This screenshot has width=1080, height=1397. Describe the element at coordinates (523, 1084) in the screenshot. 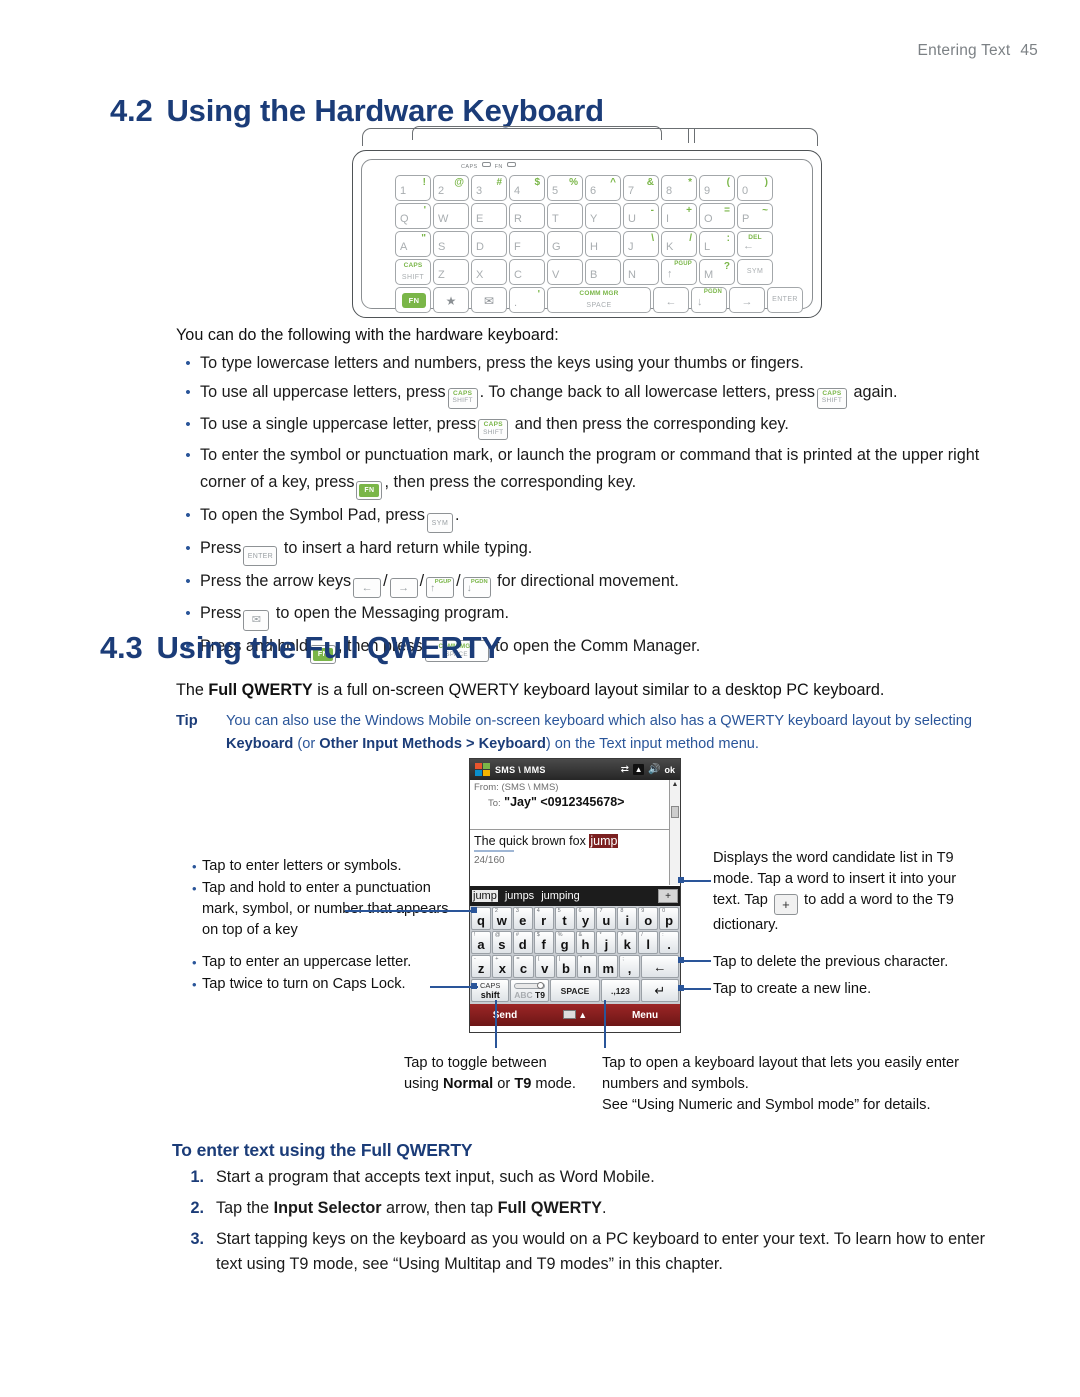

I see `callout-keyword-t9: T9` at that location.